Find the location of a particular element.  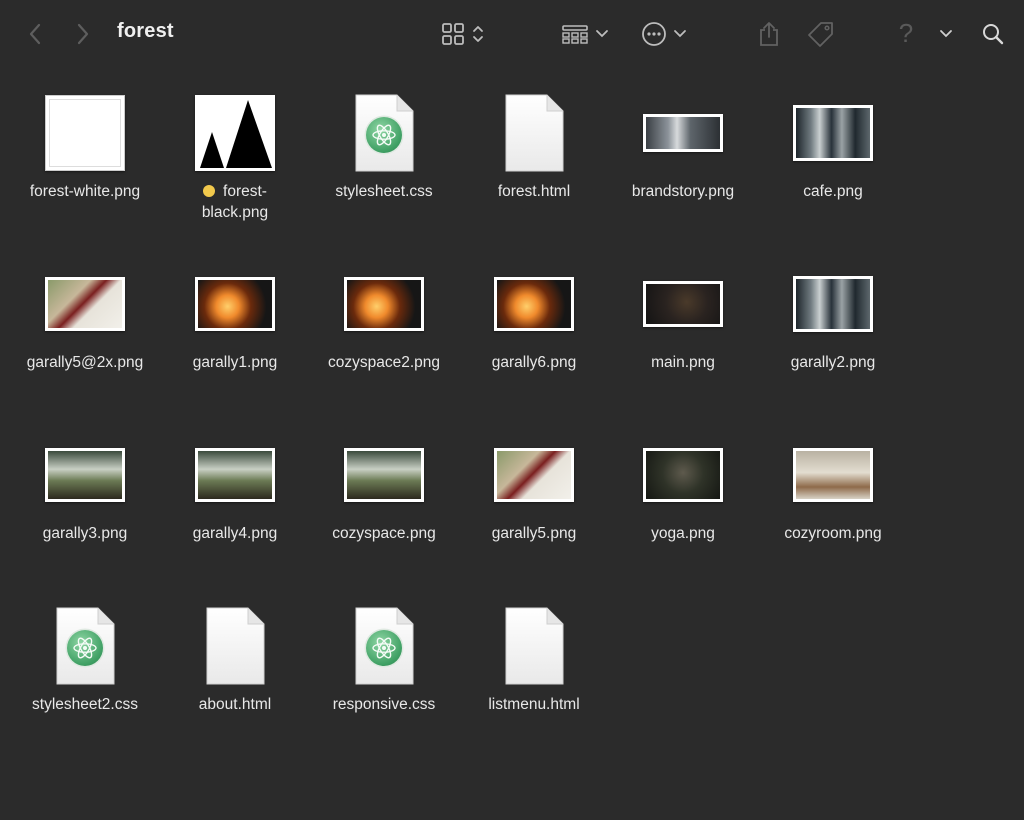

file-name: garally4.png is located at coordinates (235, 533).